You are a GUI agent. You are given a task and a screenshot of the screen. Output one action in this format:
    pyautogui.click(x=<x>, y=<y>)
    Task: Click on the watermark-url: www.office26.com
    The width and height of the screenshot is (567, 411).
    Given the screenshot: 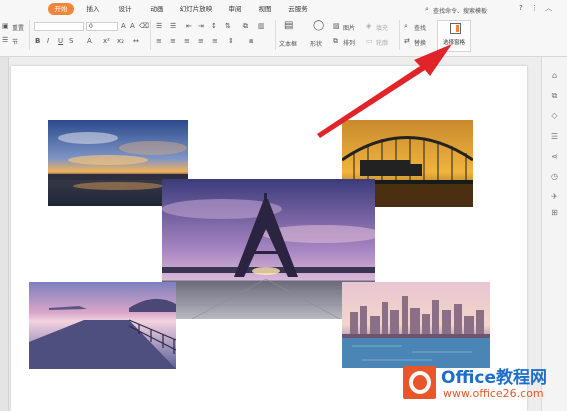 What is the action you would take?
    pyautogui.click(x=493, y=393)
    